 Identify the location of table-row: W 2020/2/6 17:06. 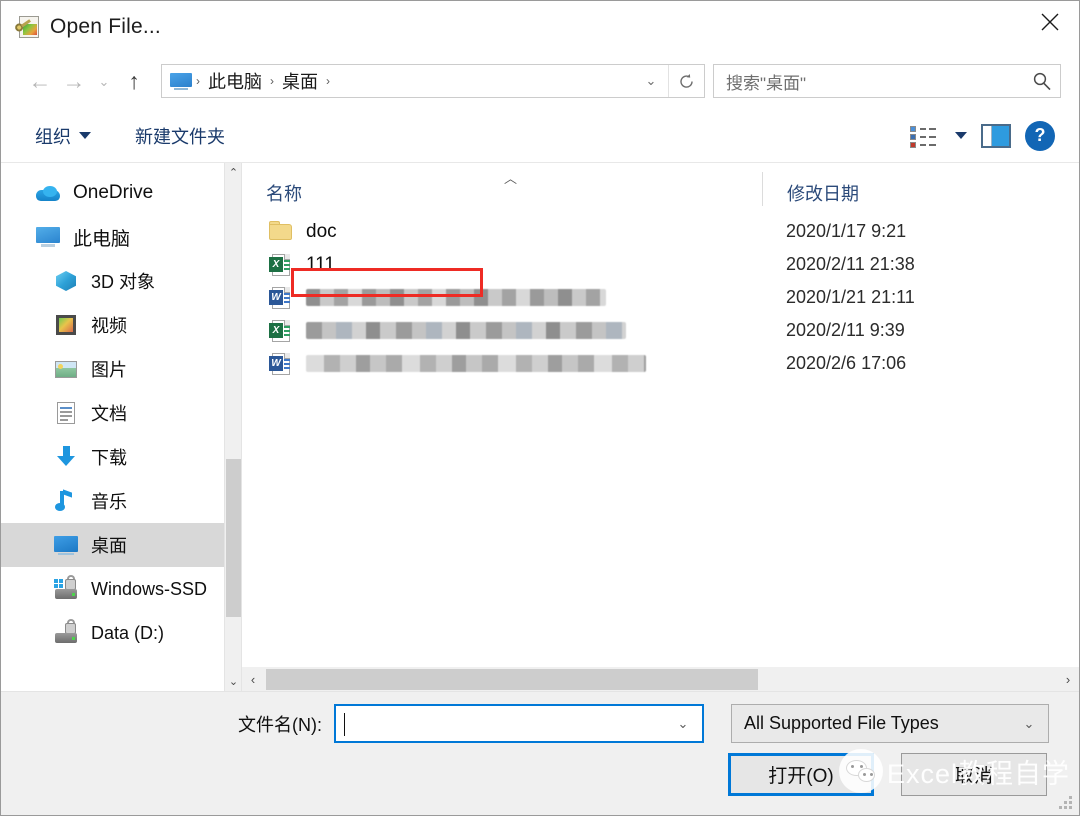
(660, 363).